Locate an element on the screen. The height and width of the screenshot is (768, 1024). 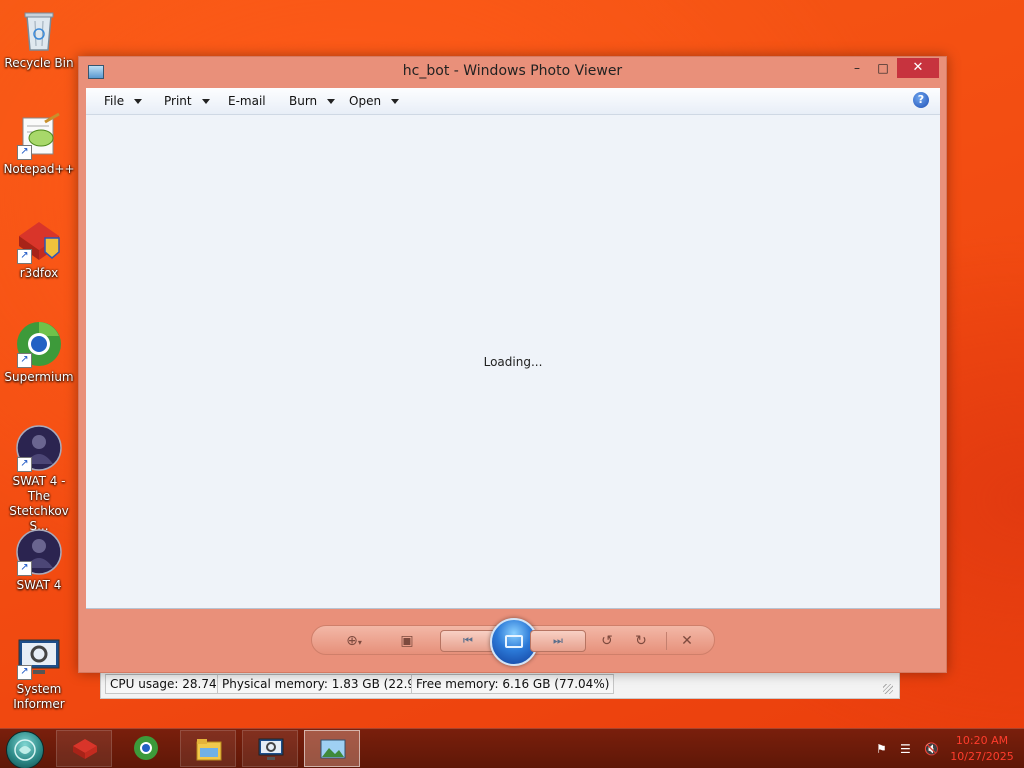
desktop-icon-label: Supermium is located at coordinates (39, 377).